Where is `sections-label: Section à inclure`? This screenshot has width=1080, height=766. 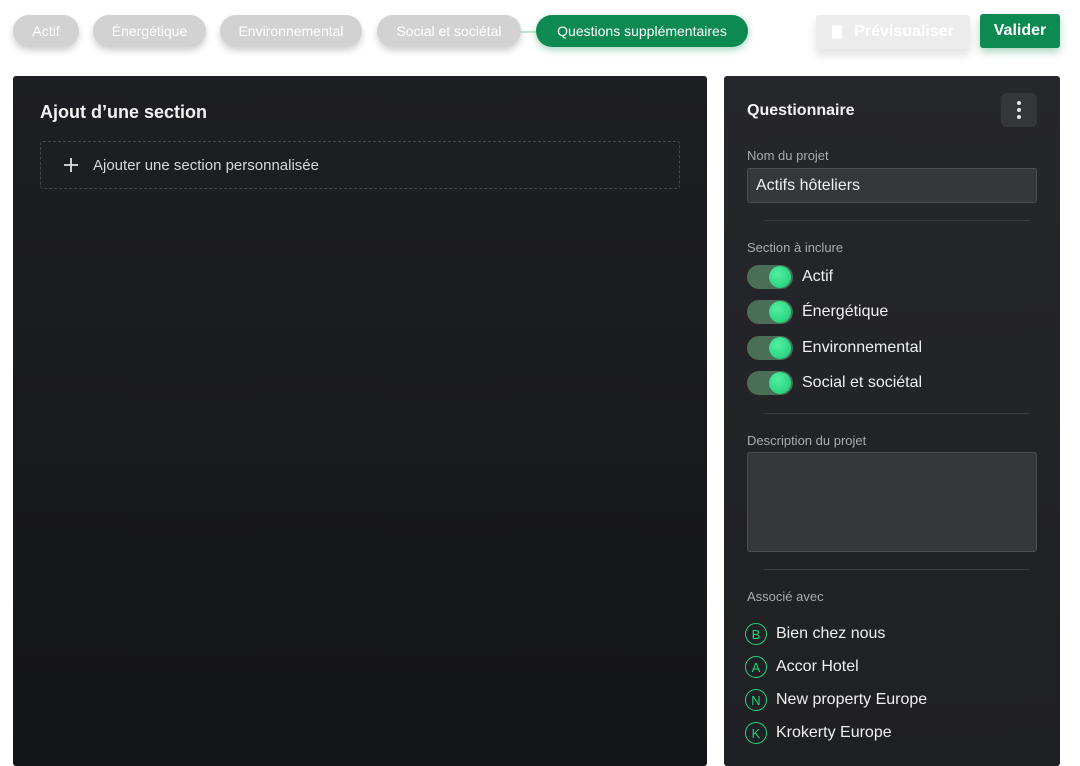
sections-label: Section à inclure is located at coordinates (795, 247).